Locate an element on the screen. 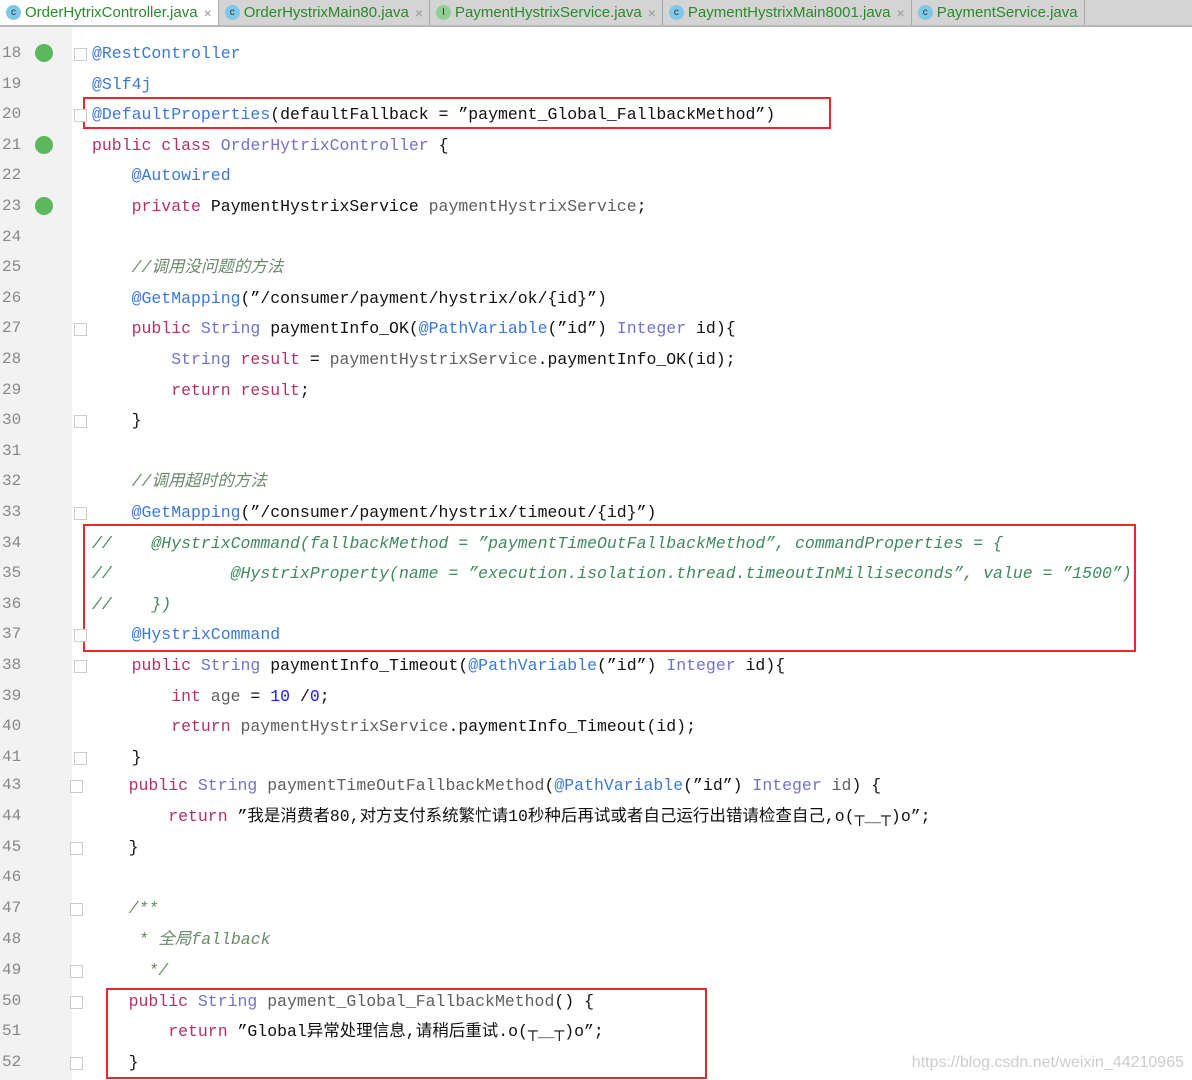 This screenshot has height=1080, width=1192. code-line: public class OrderHytrixController { is located at coordinates (270, 146).